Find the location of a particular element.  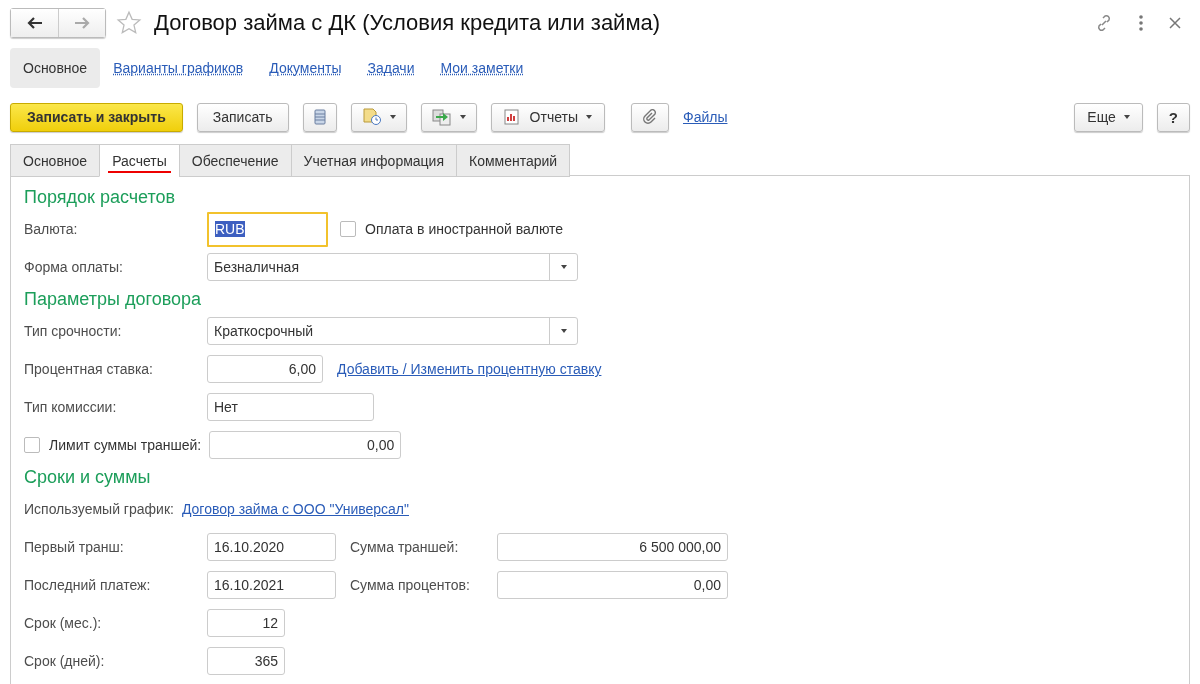

field-label: Последний платеж: is located at coordinates (88, 585).